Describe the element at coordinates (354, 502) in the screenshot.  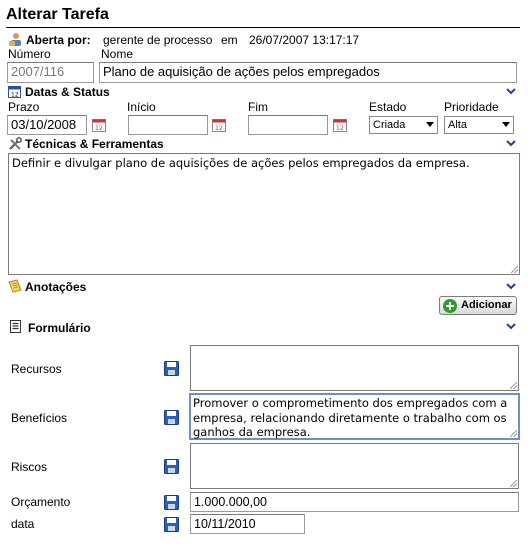
I see `orcamento-field: 1.000.000,00` at that location.